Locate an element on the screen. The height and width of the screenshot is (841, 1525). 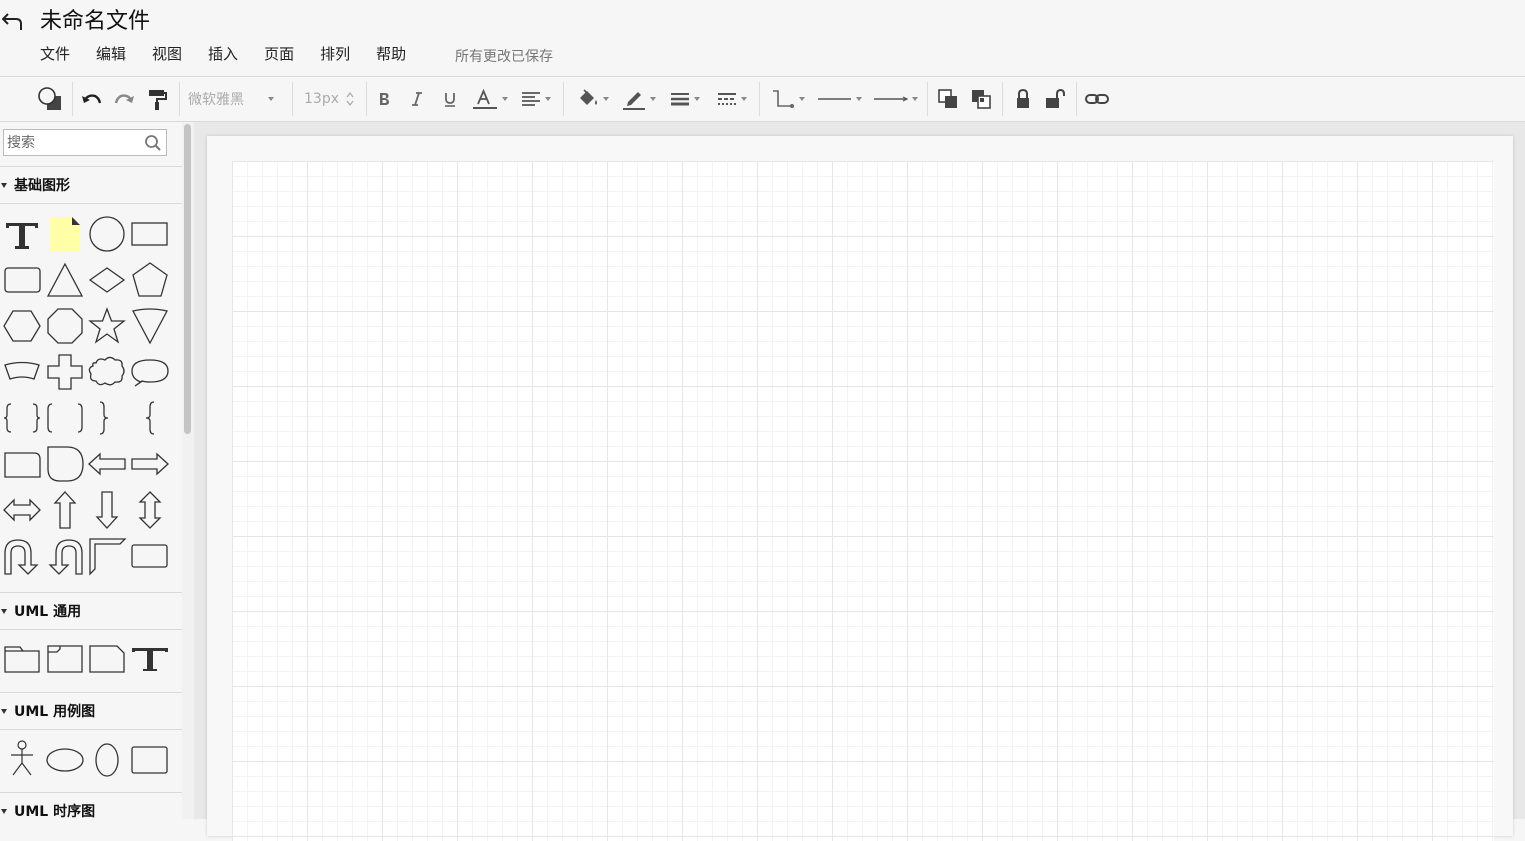
undo-icon is located at coordinates (92, 99).